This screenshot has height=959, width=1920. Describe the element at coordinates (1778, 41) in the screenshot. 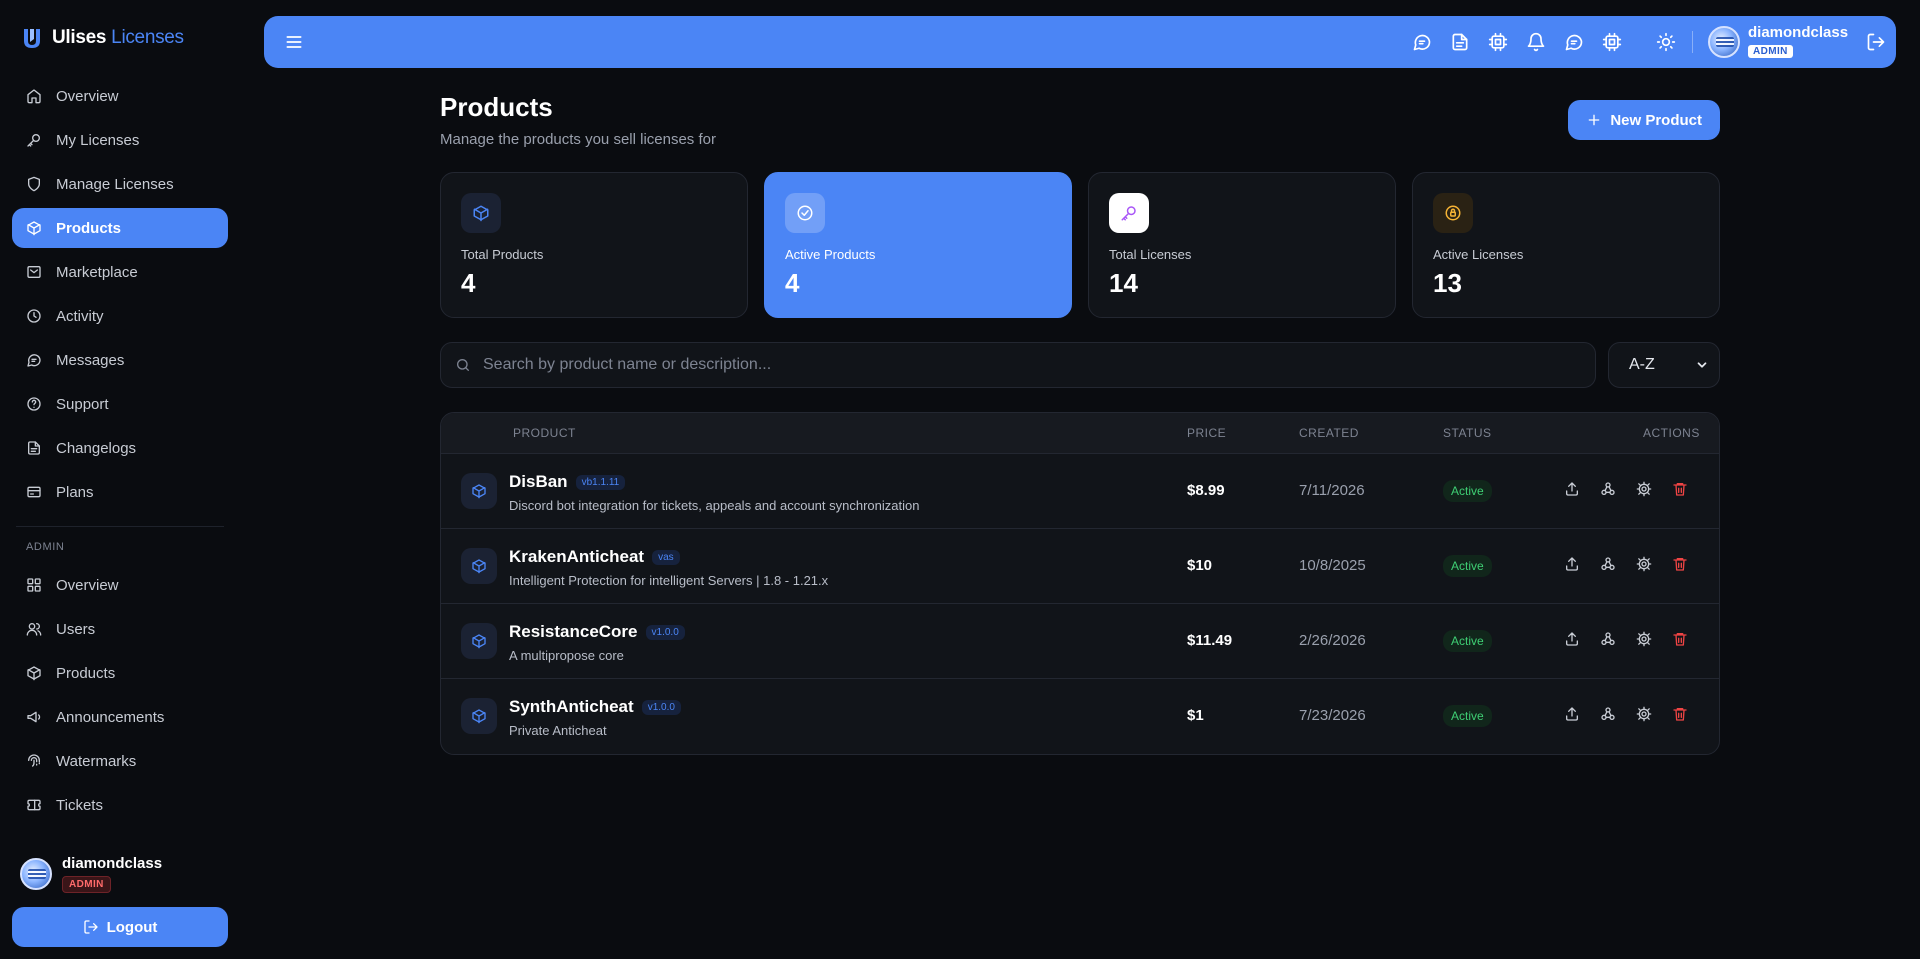

I see `topbar-user: diamondclass ADMIN` at that location.